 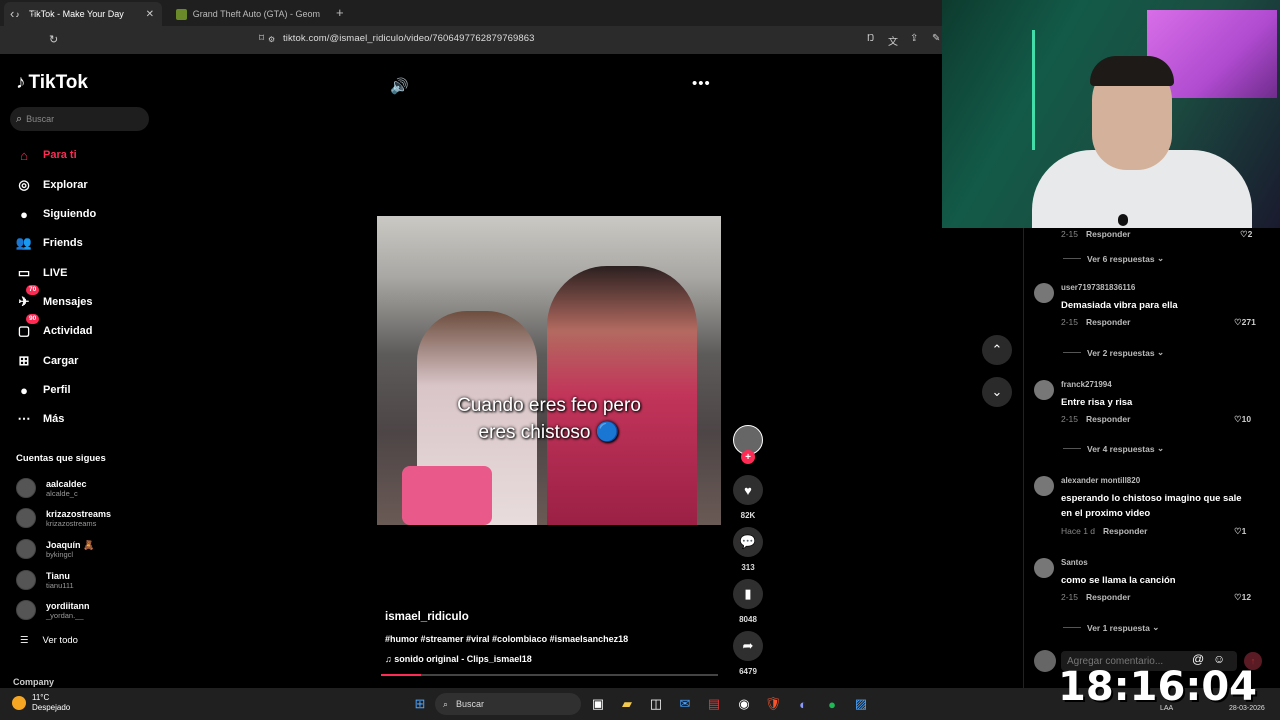 What do you see at coordinates (1242, 419) in the screenshot?
I see `comment-like: ♡10` at bounding box center [1242, 419].